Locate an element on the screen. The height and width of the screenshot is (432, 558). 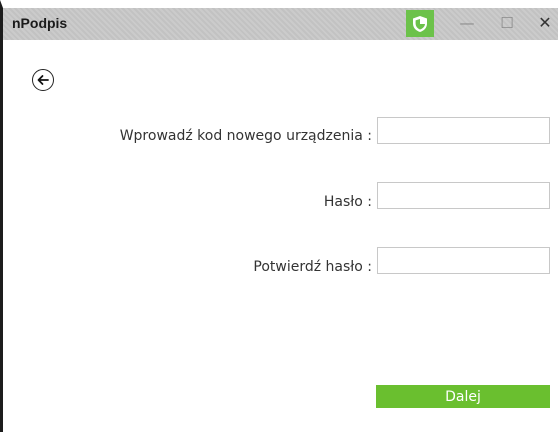
title-bar: nPodpis — ☐ ✕ is located at coordinates (280, 24).